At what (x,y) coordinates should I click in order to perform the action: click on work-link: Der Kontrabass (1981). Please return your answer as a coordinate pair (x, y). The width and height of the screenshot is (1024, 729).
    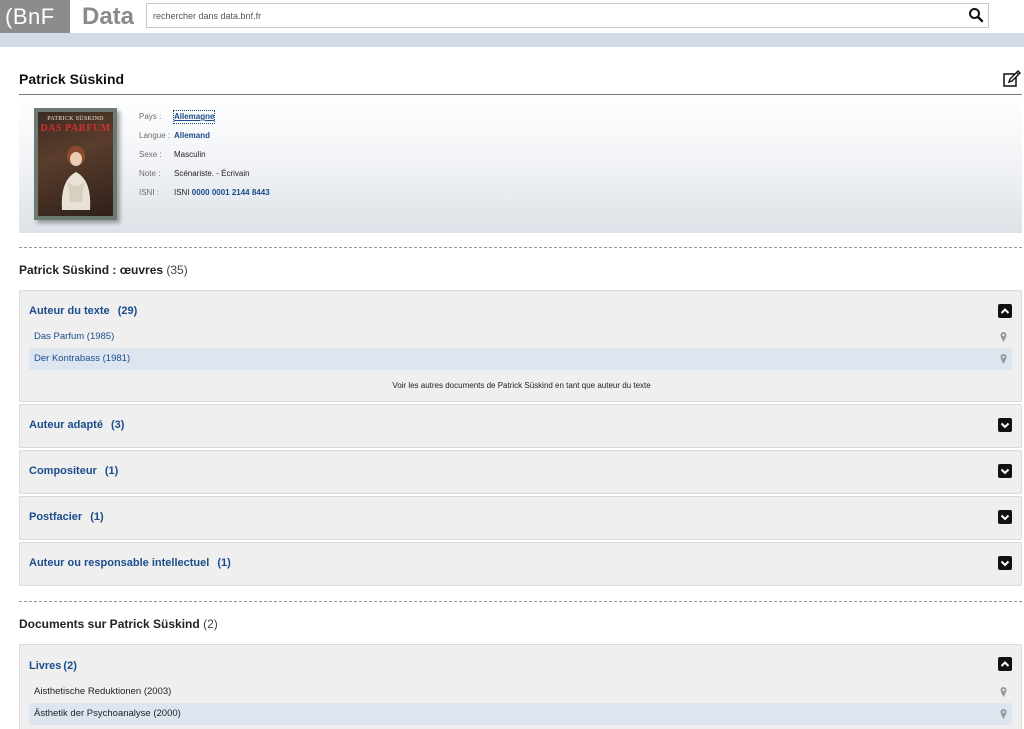
    Looking at the image, I should click on (82, 359).